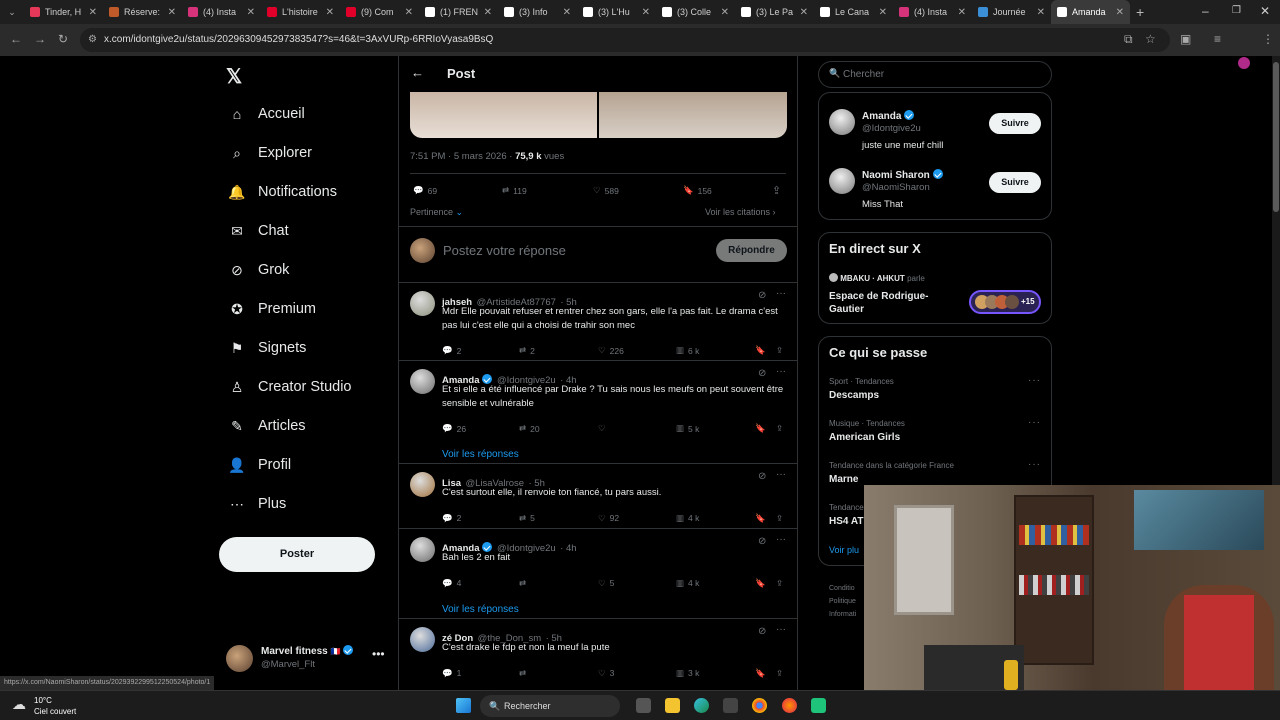  What do you see at coordinates (1140, 12) in the screenshot?
I see `new-tab-icon: +` at bounding box center [1140, 12].